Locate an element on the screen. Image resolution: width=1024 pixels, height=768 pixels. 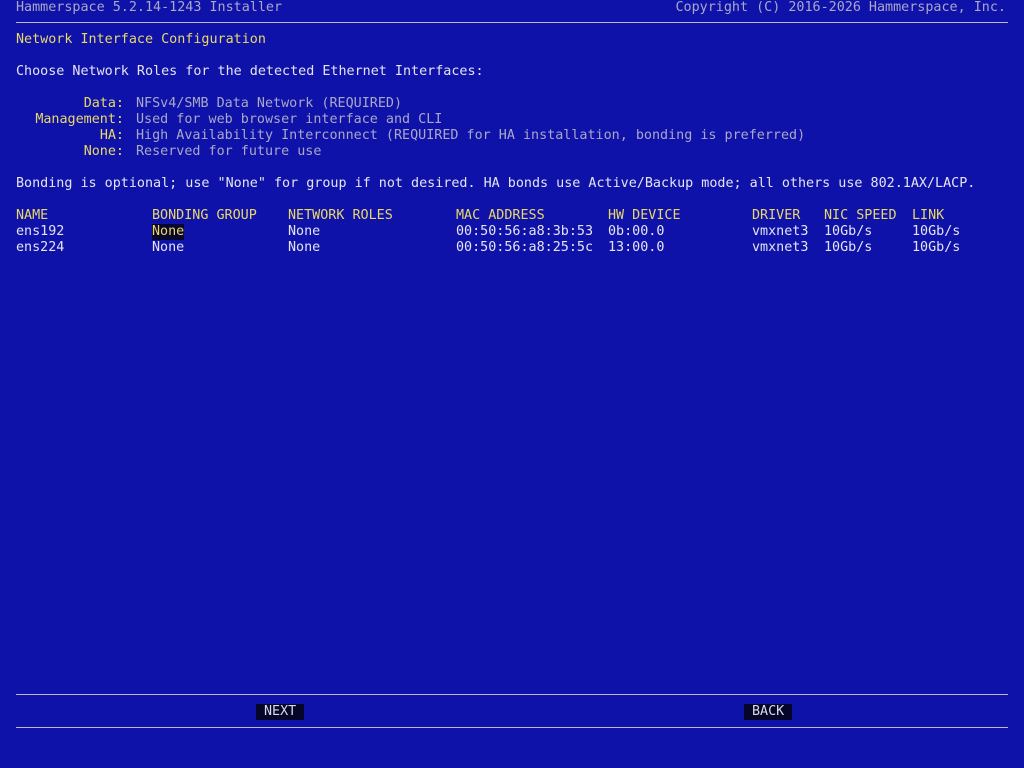
role-desc-data: NFSv4/SMB Data Network (REQUIRED) is located at coordinates (269, 103).